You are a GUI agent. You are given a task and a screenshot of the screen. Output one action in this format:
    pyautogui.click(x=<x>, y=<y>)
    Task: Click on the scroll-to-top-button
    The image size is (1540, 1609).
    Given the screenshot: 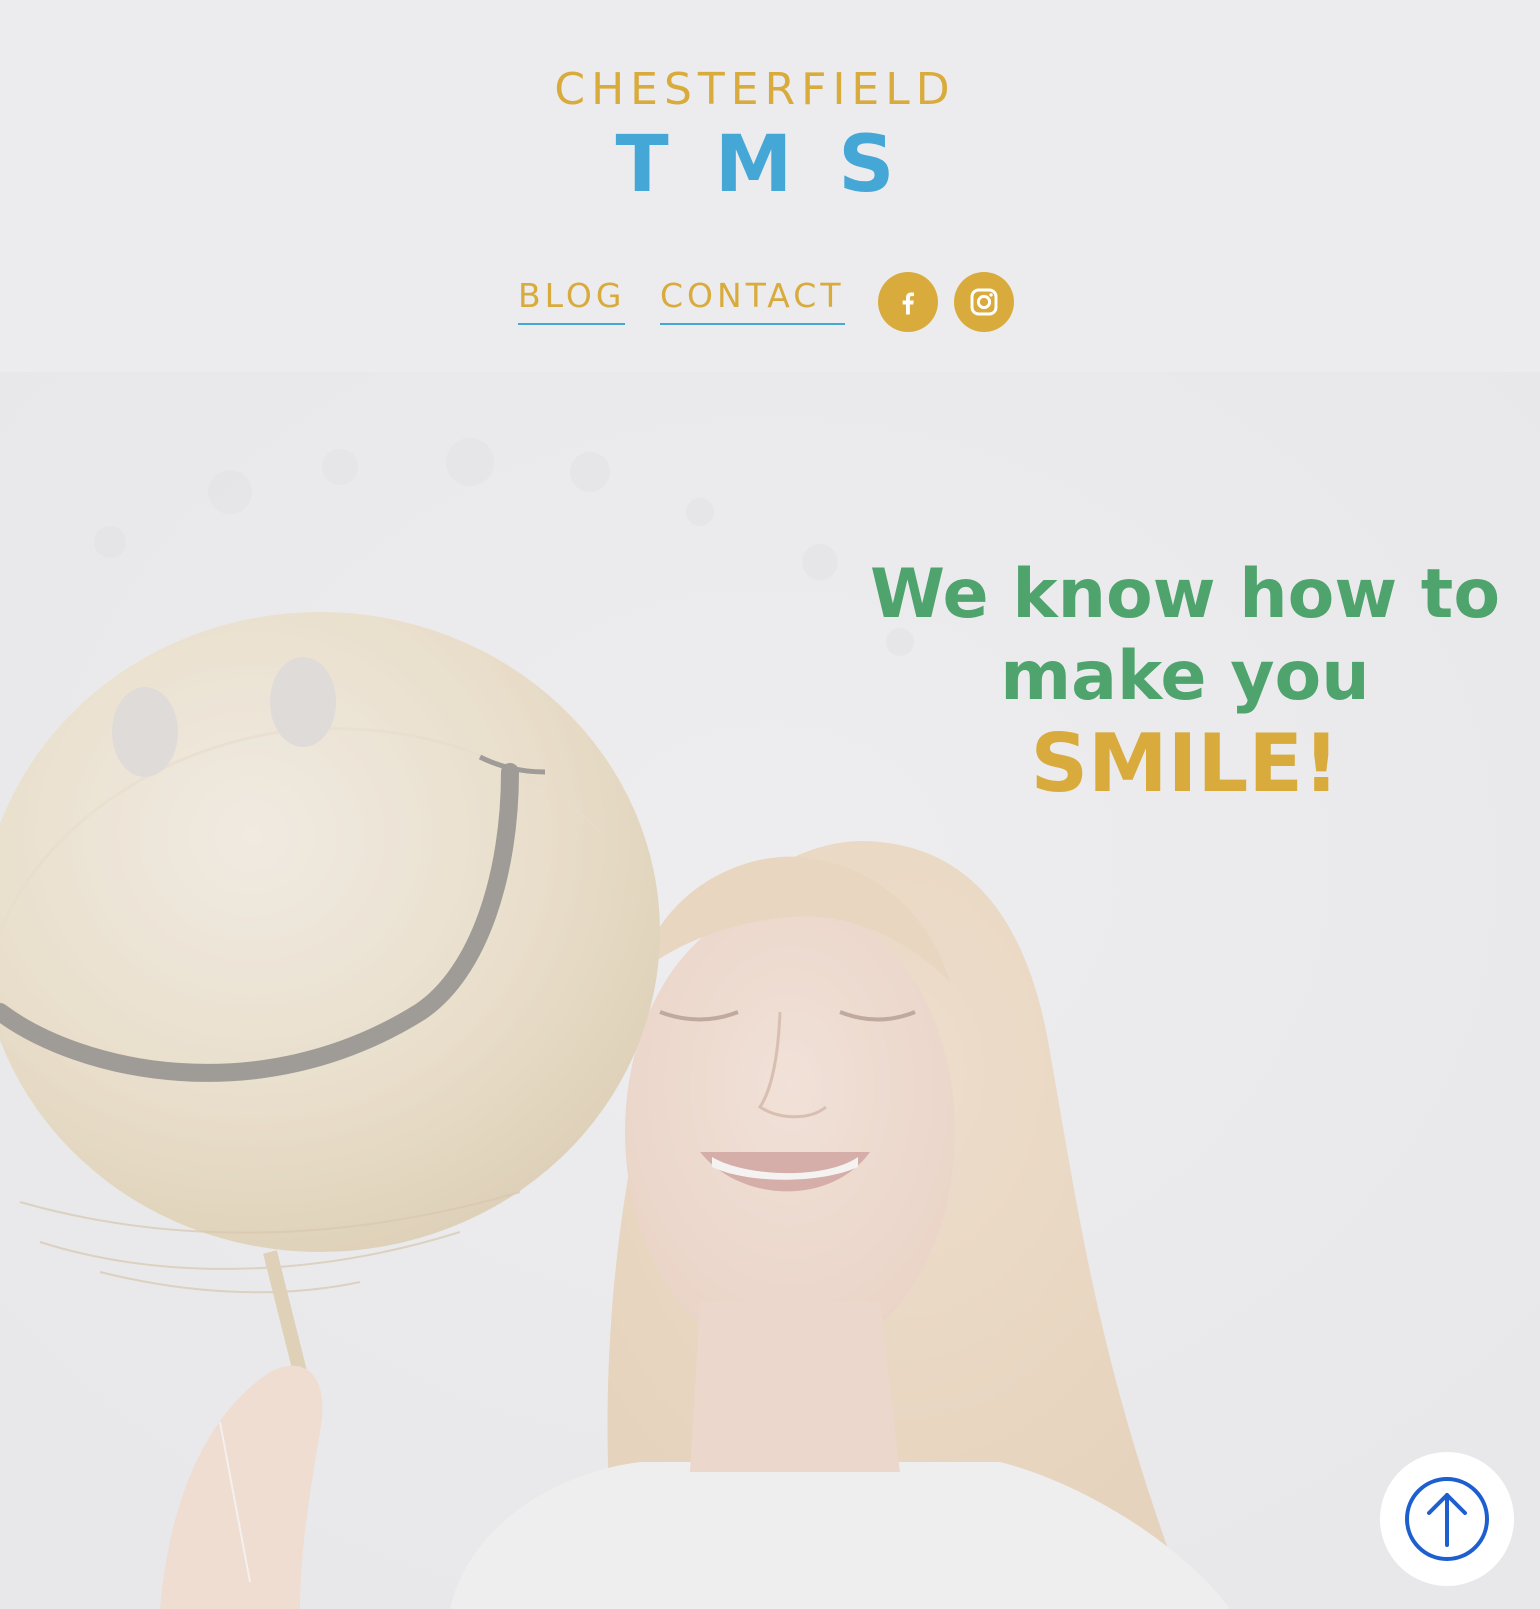 What is the action you would take?
    pyautogui.click(x=1447, y=1519)
    